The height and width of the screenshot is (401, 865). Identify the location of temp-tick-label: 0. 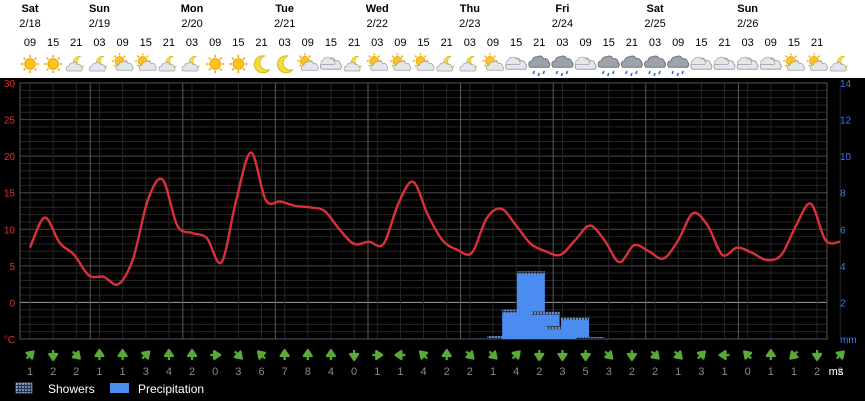
(12, 303).